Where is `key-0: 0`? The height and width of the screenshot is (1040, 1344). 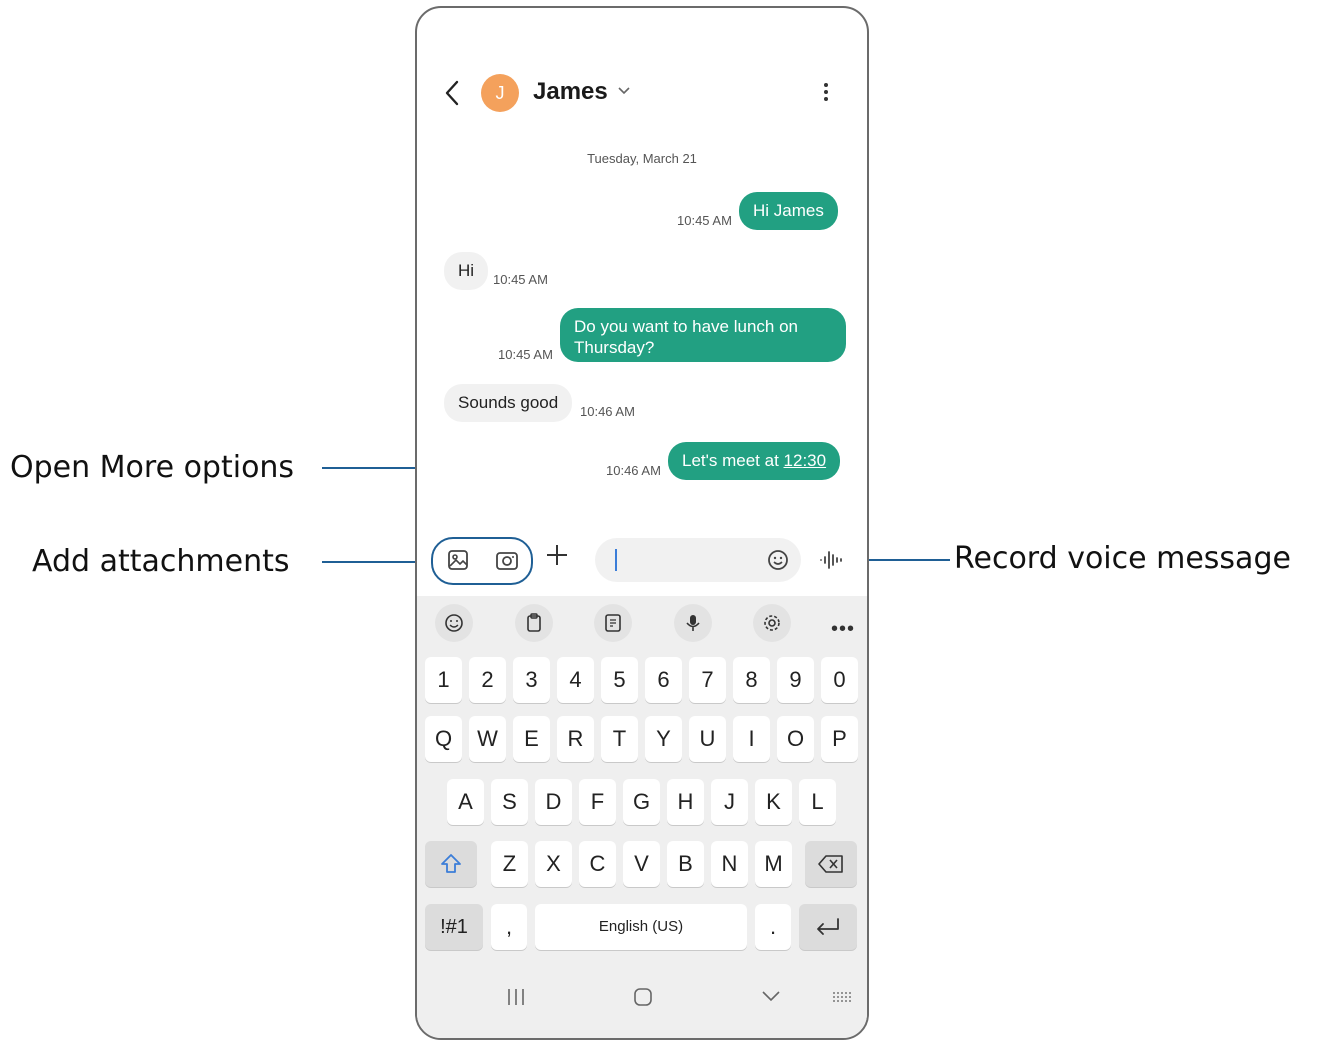 key-0: 0 is located at coordinates (839, 680).